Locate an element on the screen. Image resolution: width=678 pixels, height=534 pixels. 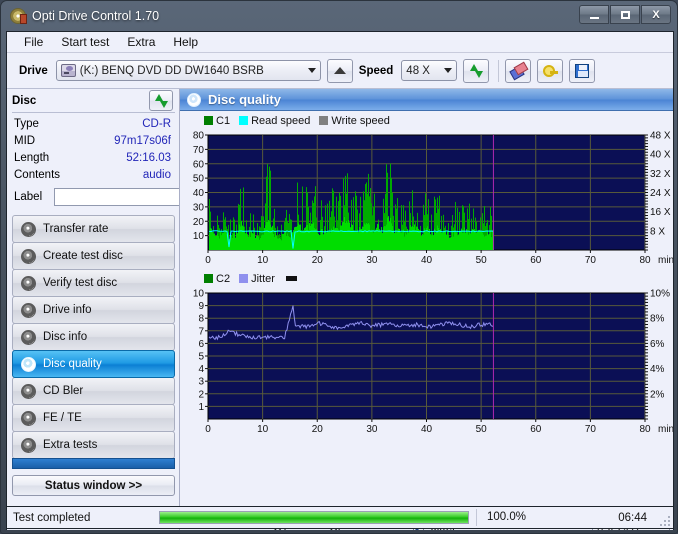
sidebar-item-label: Verify test disc is located at coordinates (80, 283).